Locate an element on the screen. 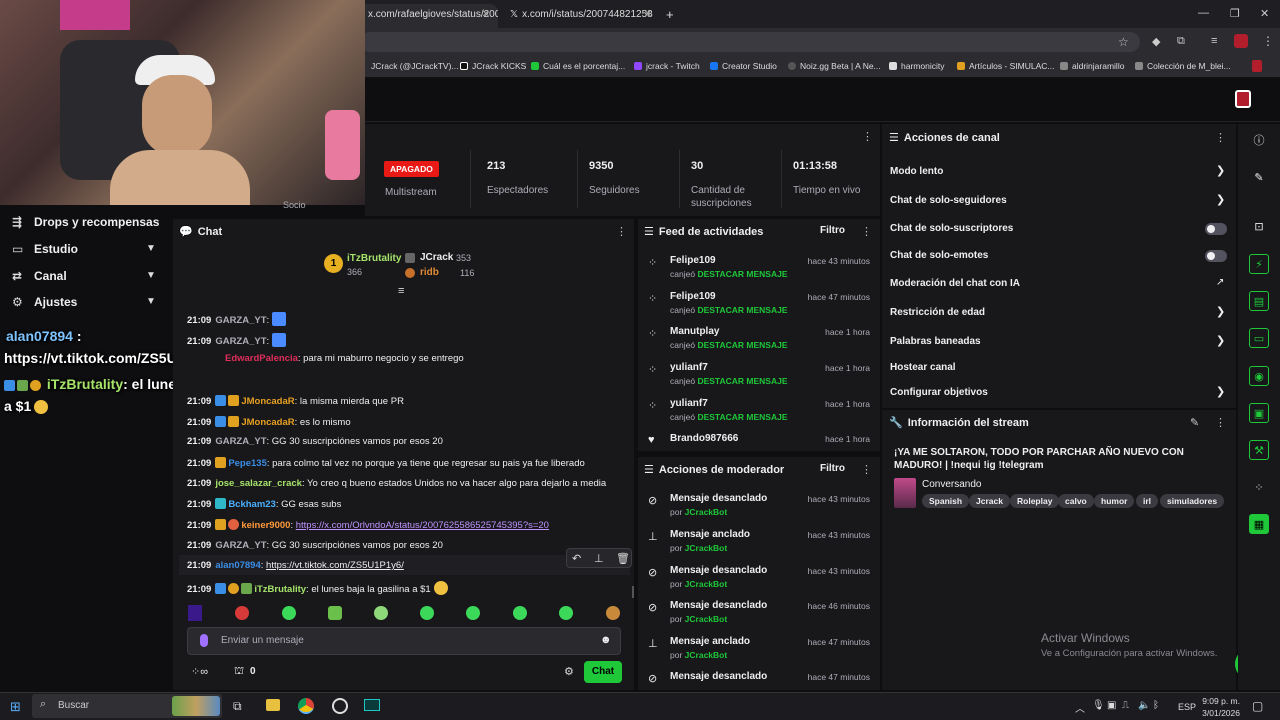  nav-settings: ⚙ Ajustes is located at coordinates (44, 302).